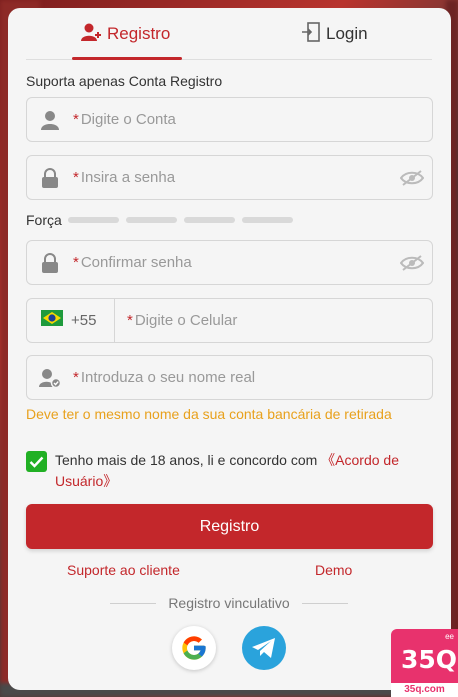  I want to click on brand-logo: ee 35Q 35q.com, so click(424, 663).